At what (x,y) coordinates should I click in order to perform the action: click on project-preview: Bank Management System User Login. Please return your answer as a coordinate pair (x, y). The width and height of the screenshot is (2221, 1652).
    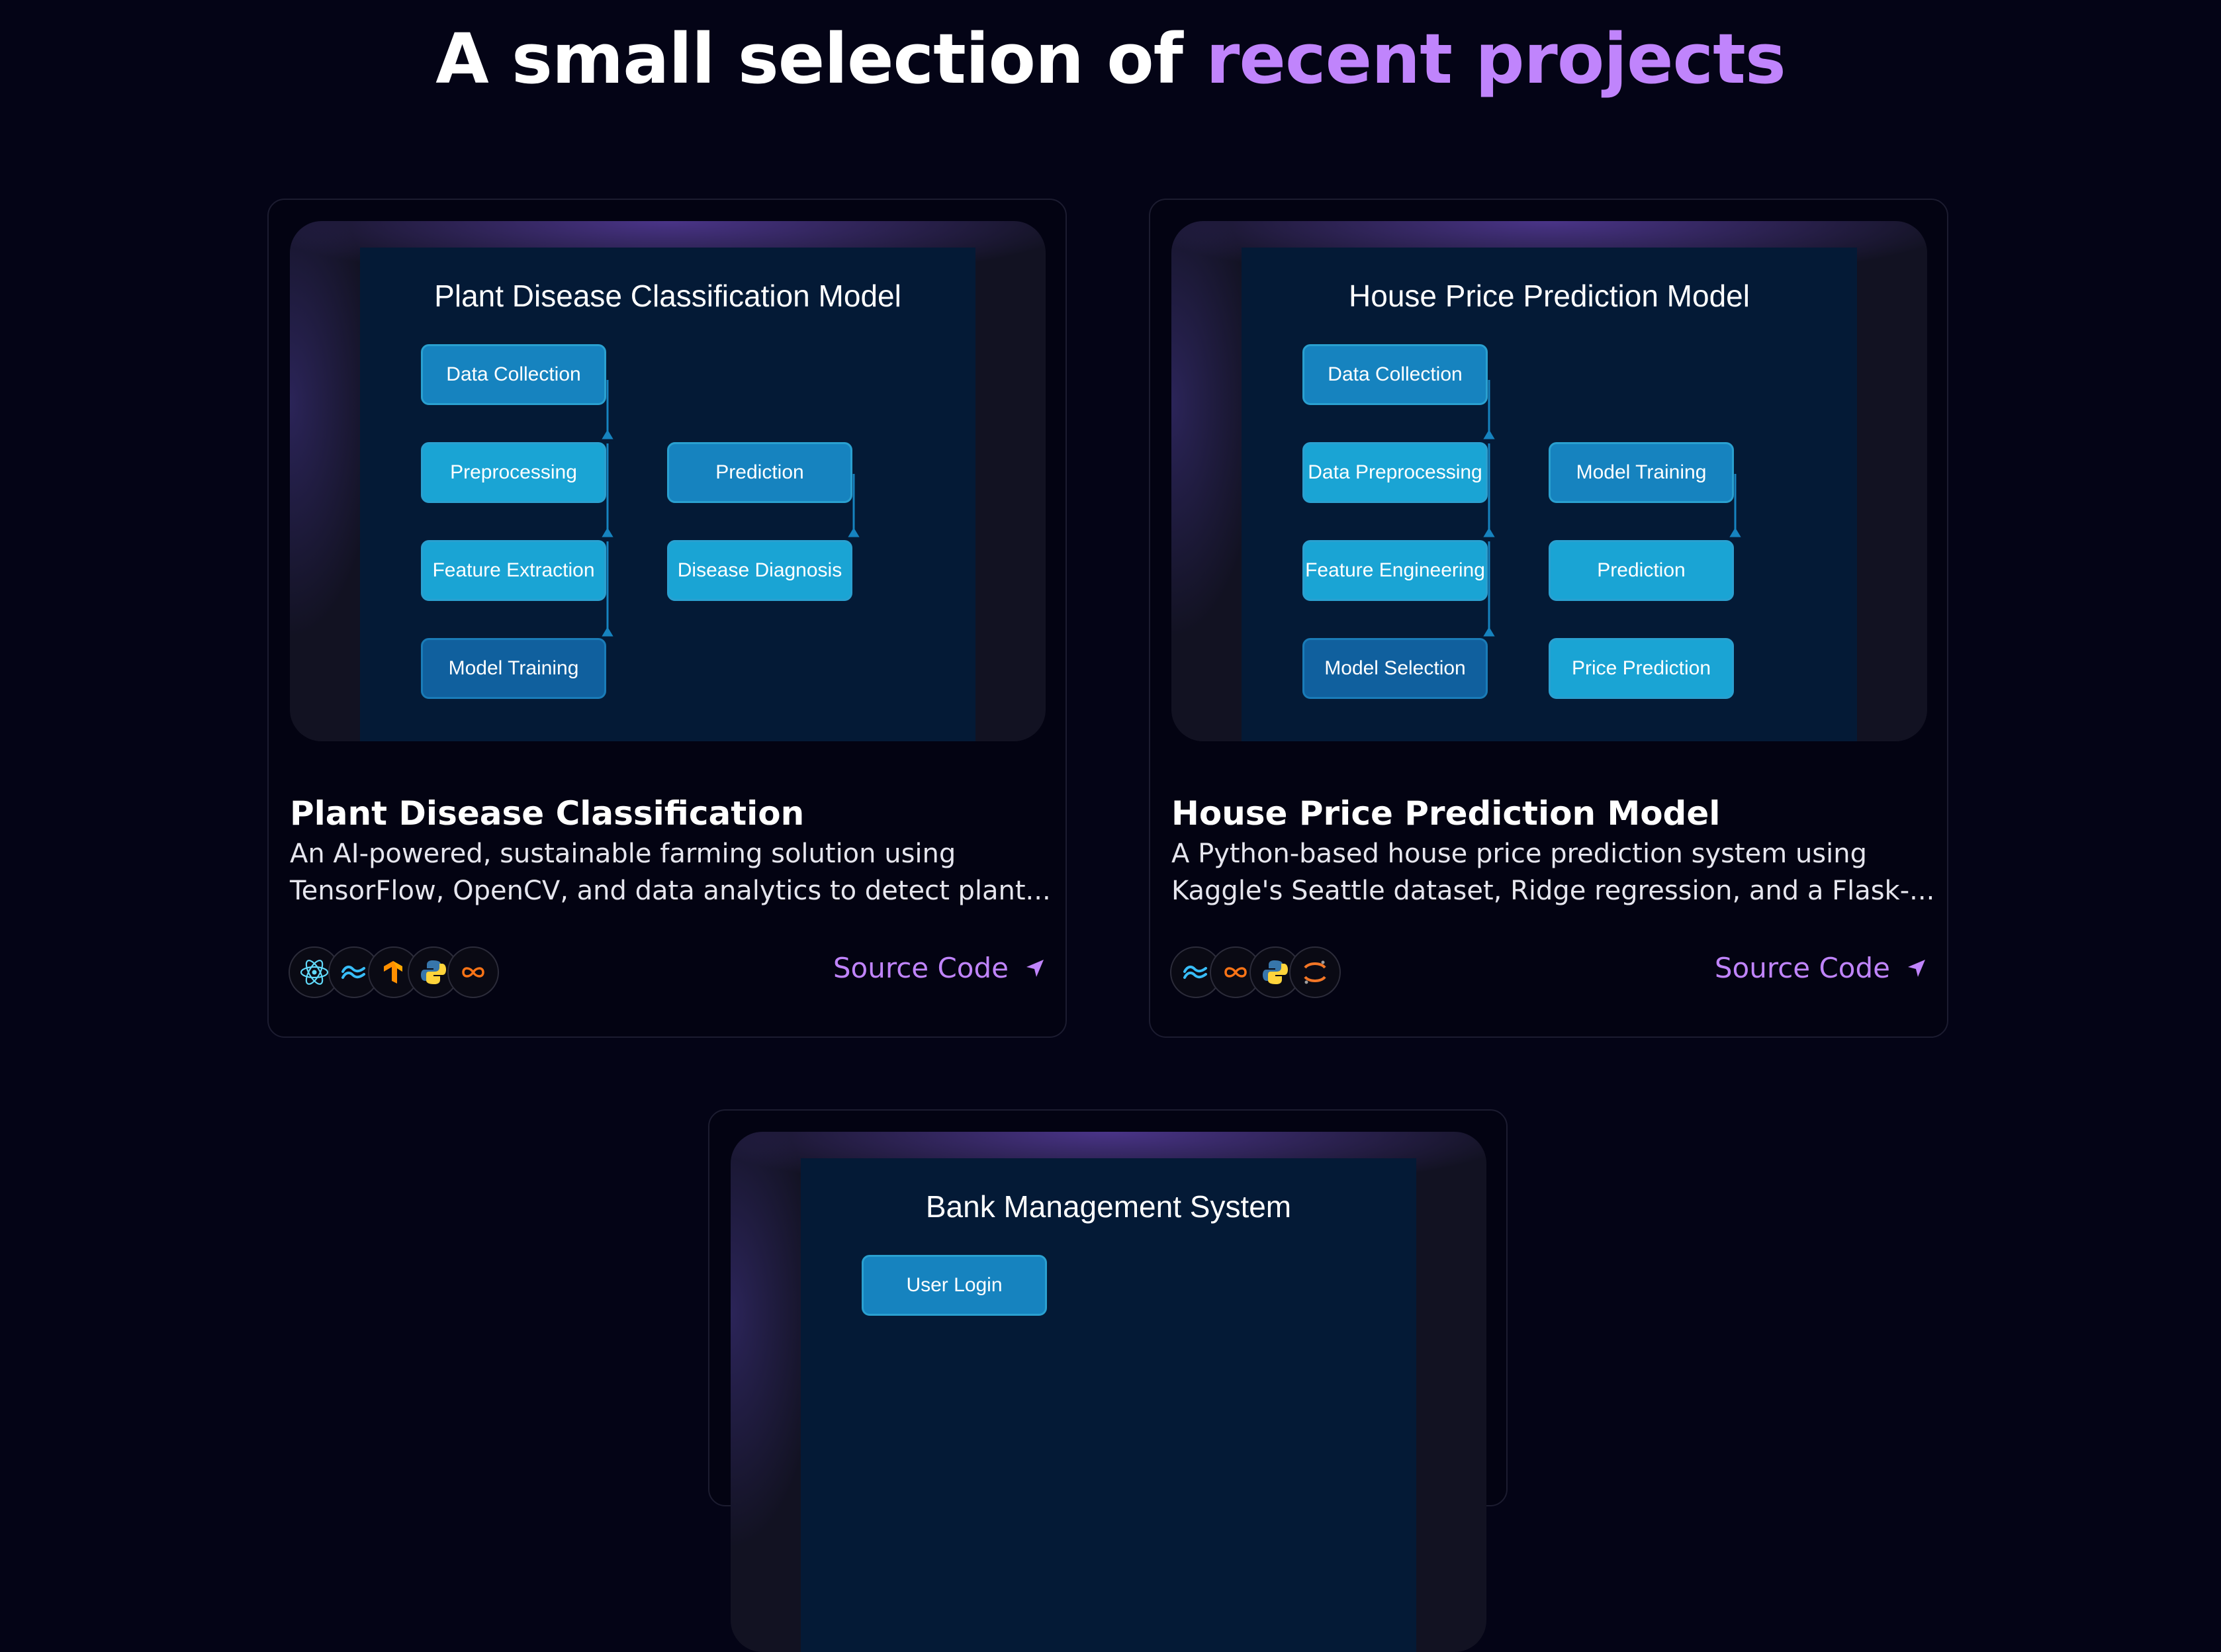
    Looking at the image, I should click on (1108, 1392).